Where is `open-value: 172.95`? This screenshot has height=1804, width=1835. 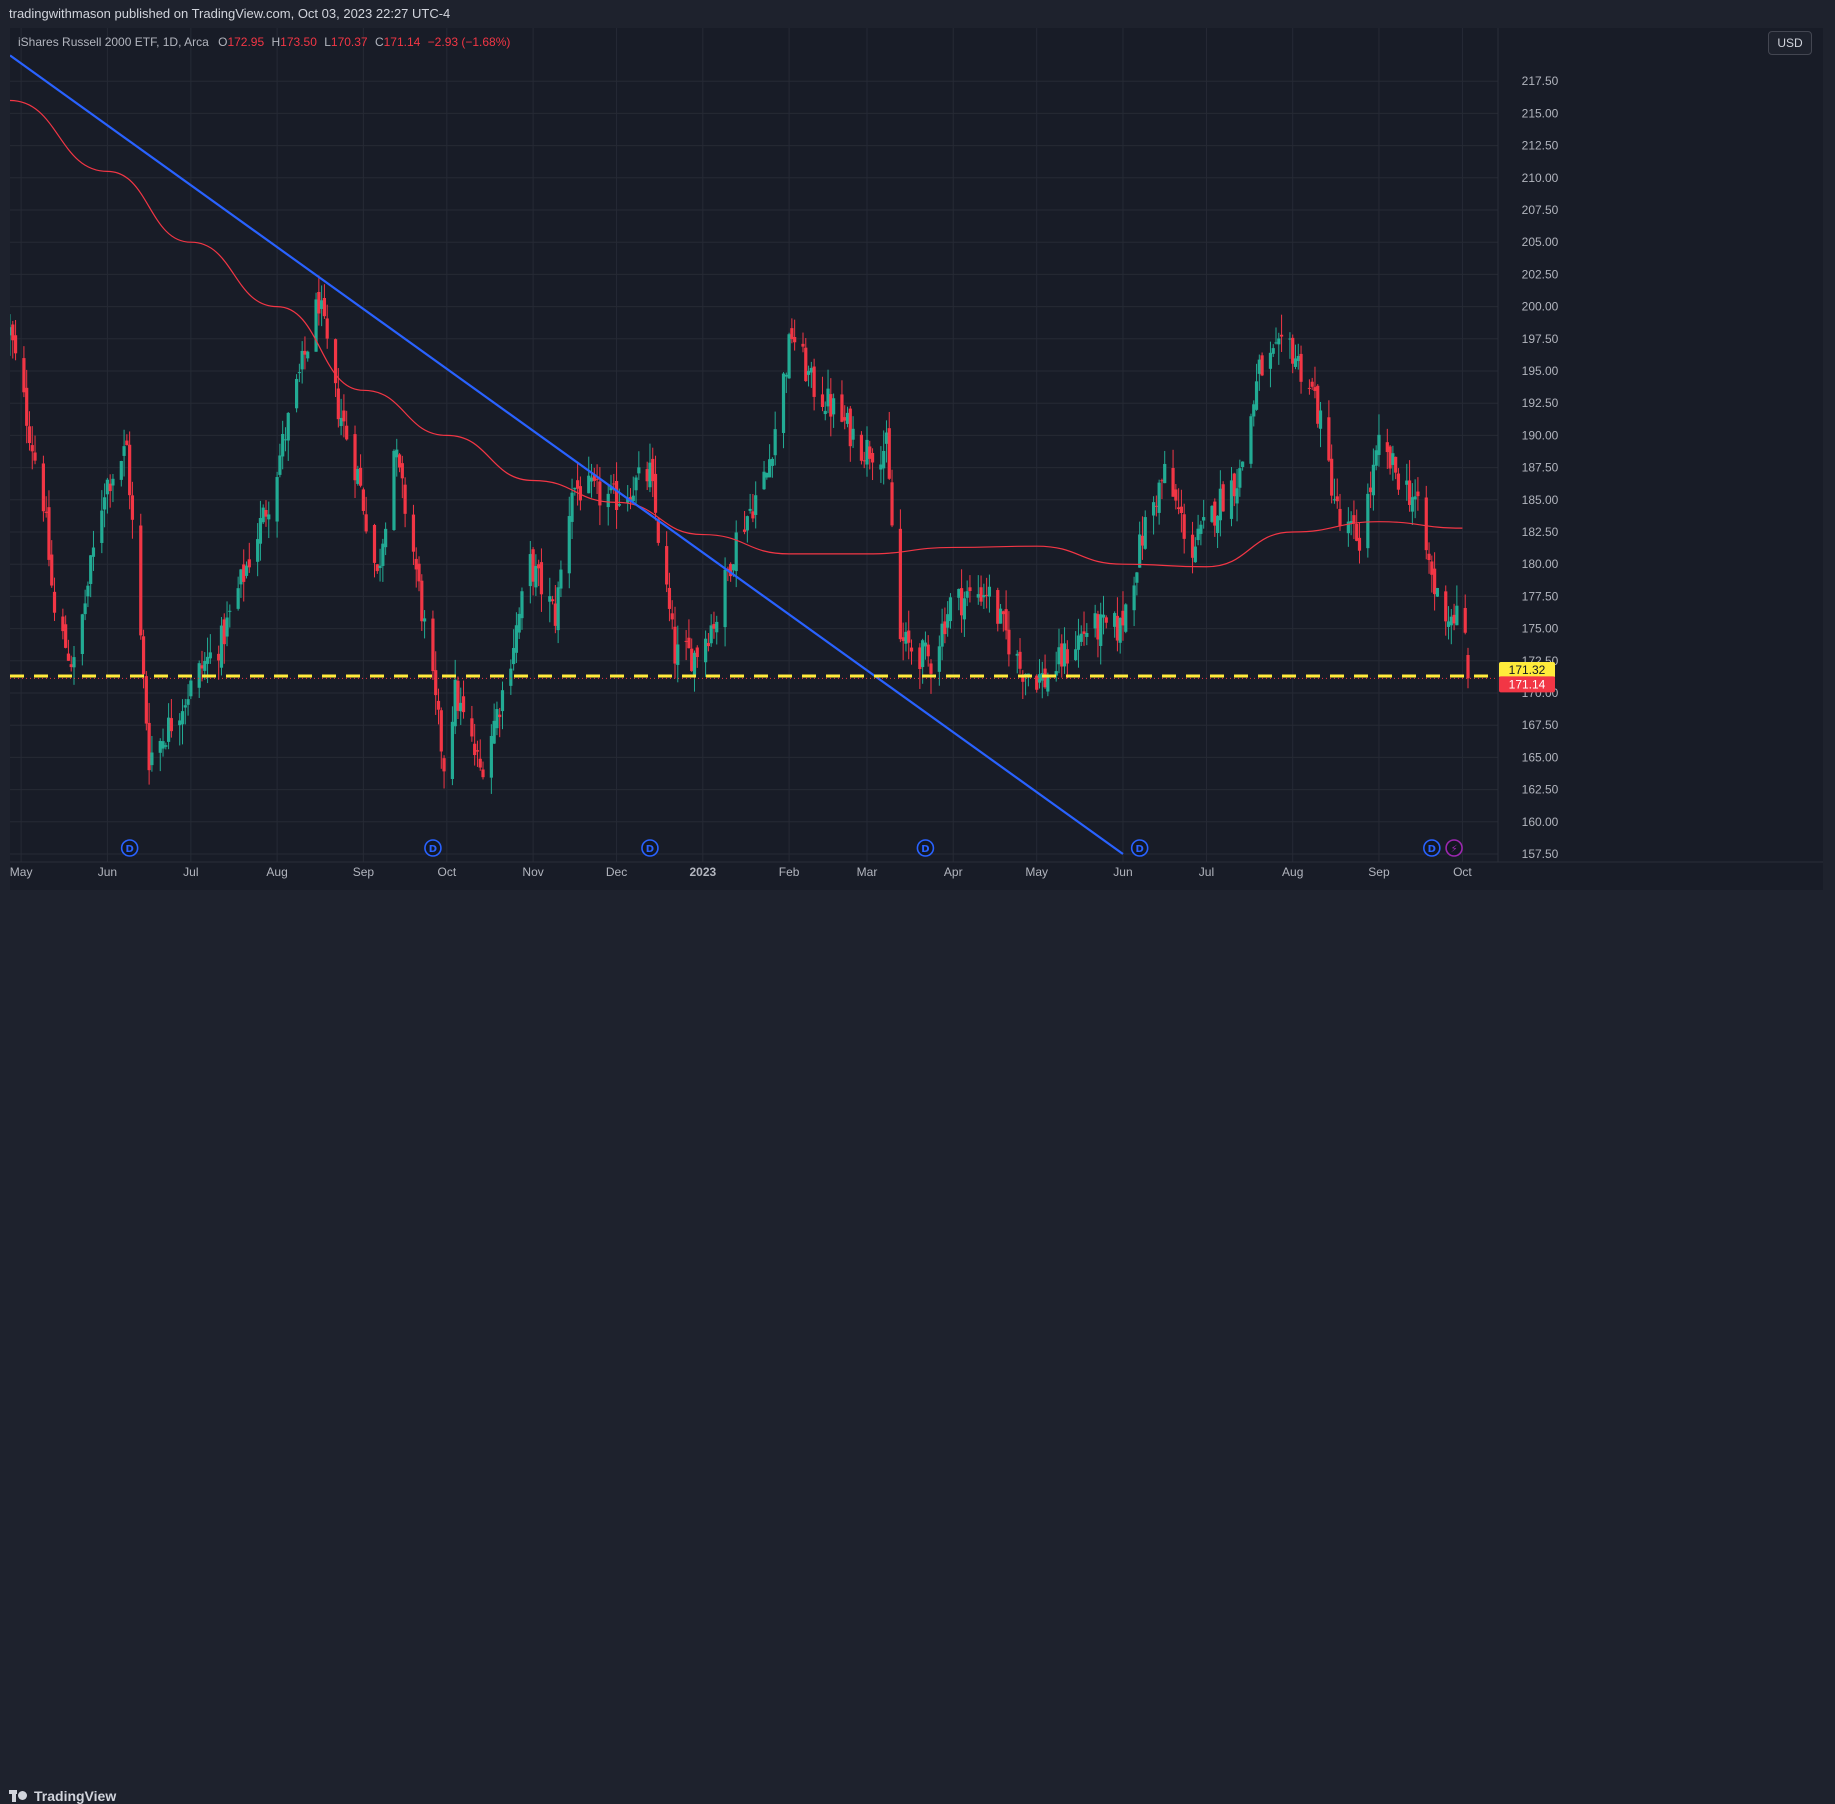 open-value: 172.95 is located at coordinates (246, 42).